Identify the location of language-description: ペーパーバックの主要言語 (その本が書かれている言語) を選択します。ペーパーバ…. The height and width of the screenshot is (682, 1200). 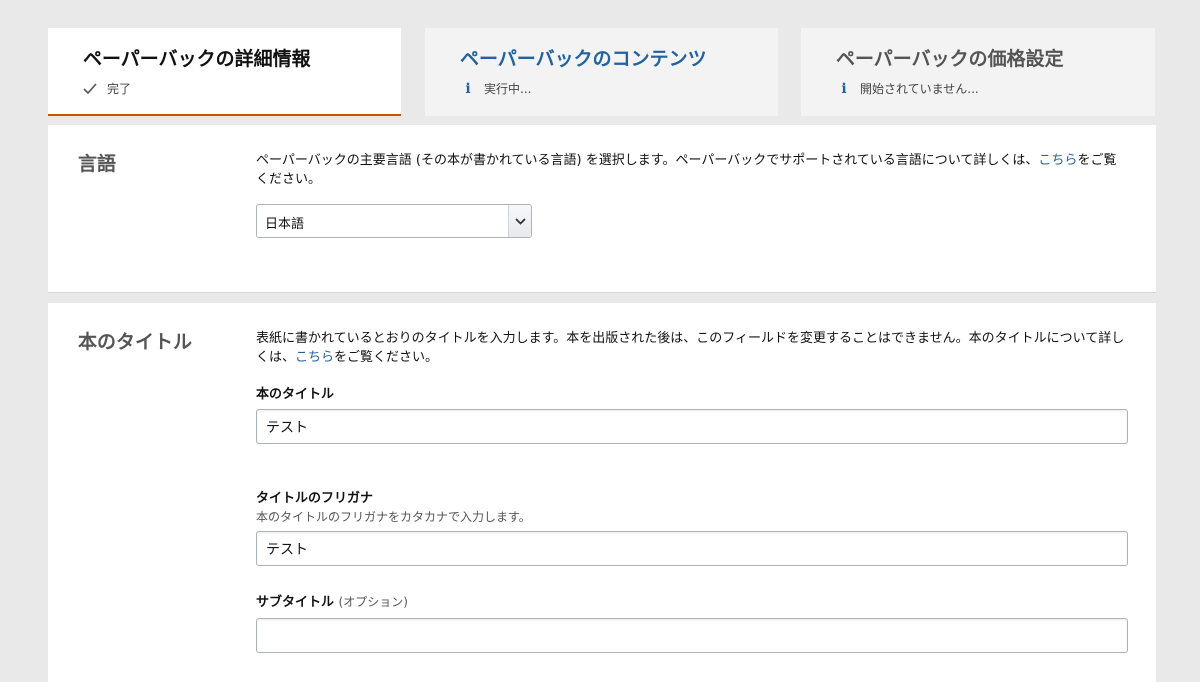
(692, 170).